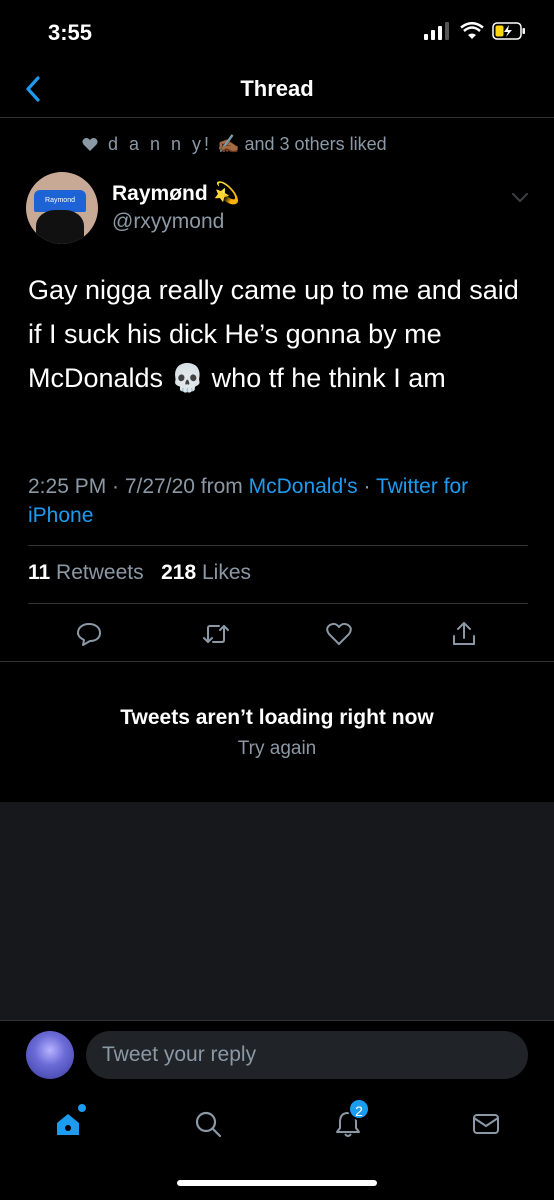 This screenshot has width=554, height=1200. I want to click on share-icon, so click(464, 633).